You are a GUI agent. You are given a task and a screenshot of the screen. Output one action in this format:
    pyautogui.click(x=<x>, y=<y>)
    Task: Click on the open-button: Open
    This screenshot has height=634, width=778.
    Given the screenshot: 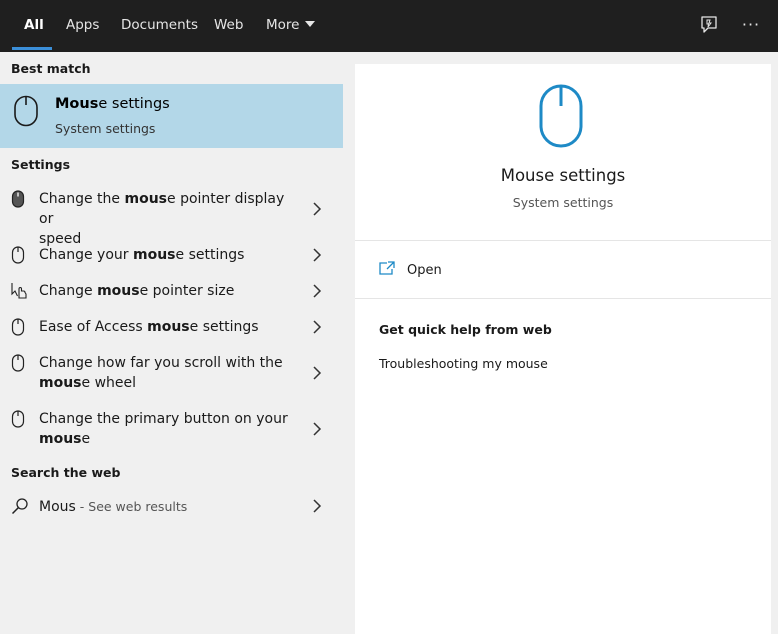 What is the action you would take?
    pyautogui.click(x=563, y=276)
    